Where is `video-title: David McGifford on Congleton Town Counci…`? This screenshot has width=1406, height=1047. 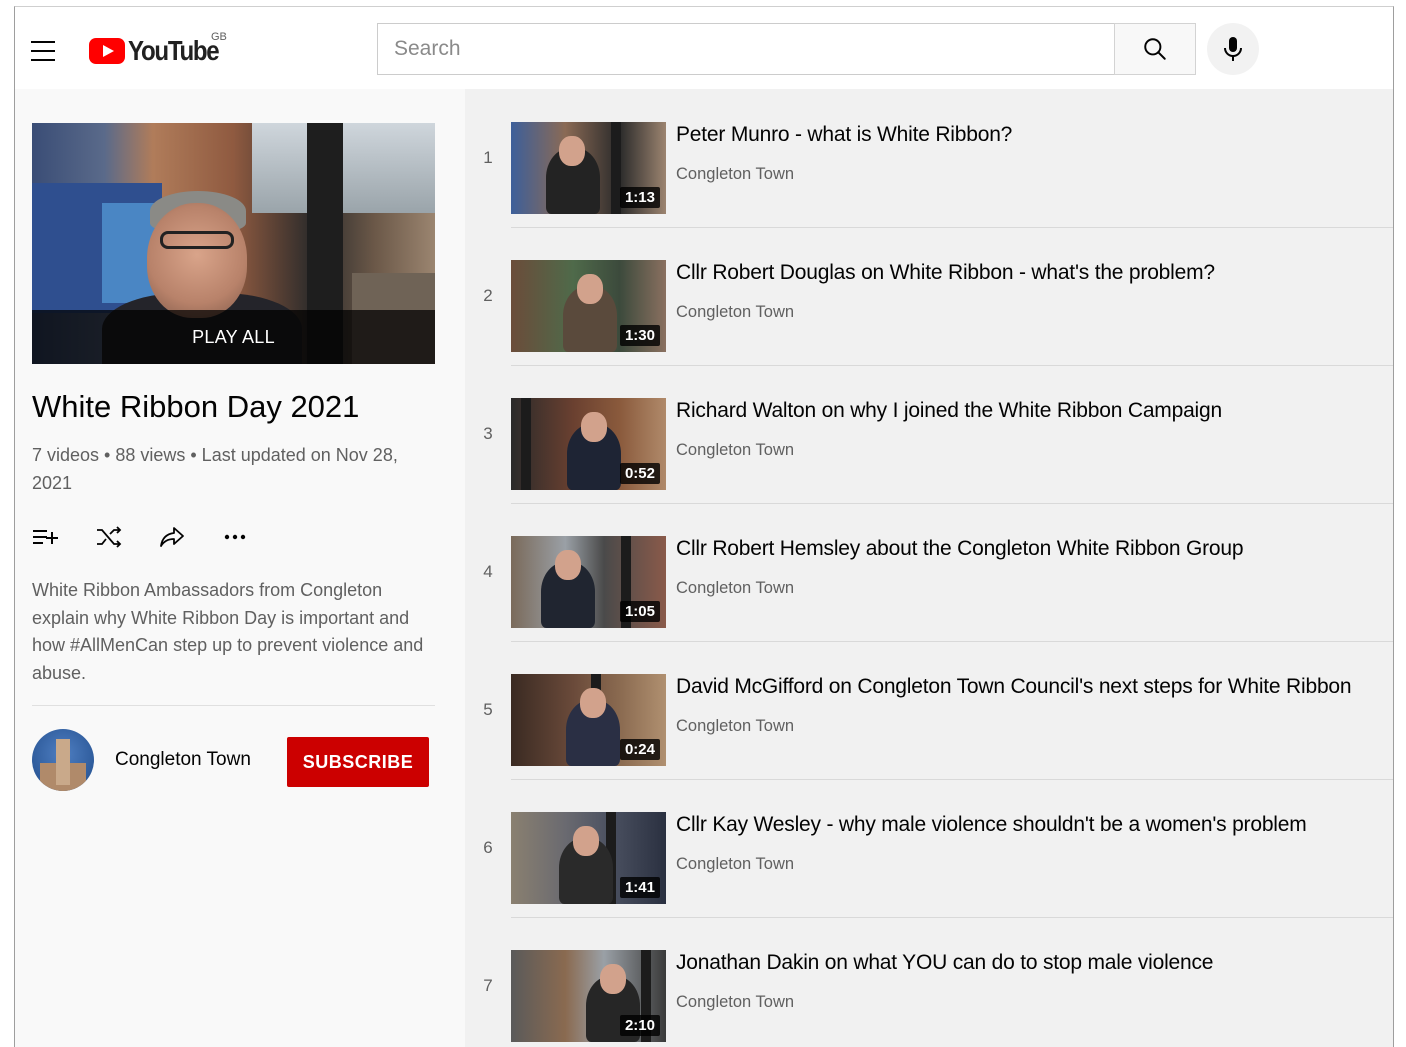
video-title: David McGifford on Congleton Town Counci… is located at coordinates (1014, 687).